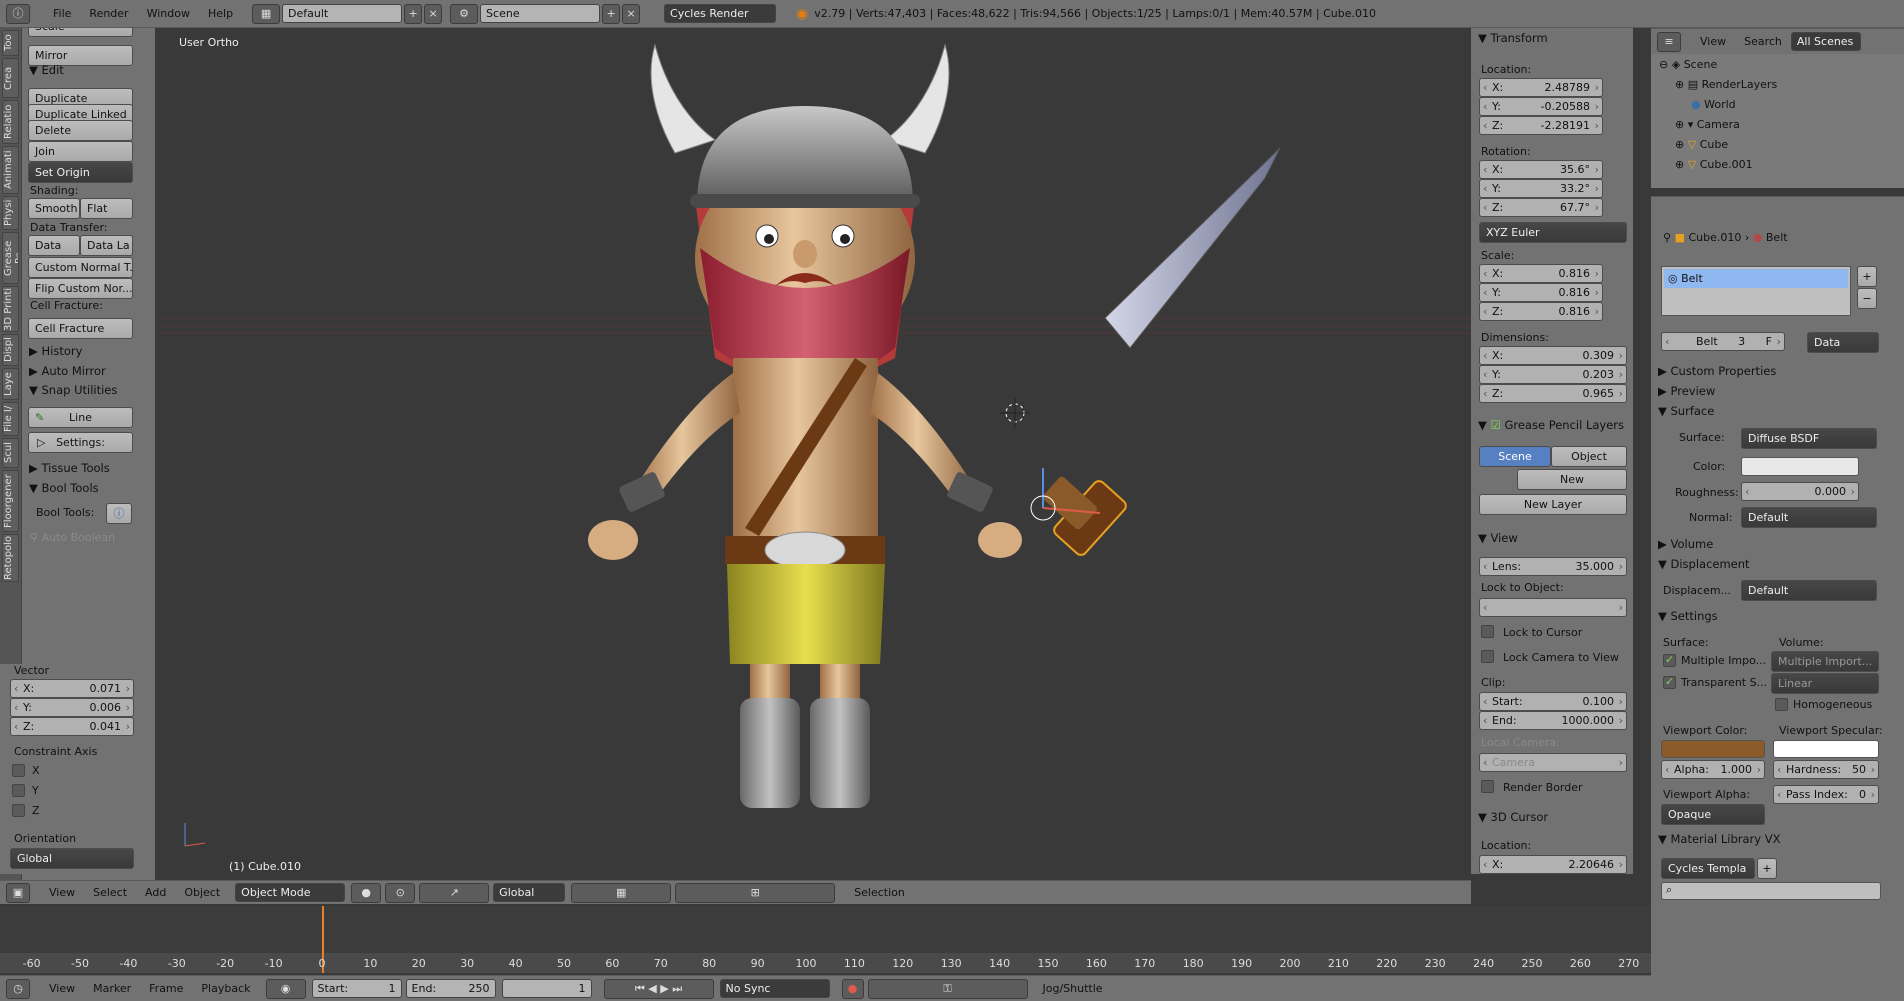 The height and width of the screenshot is (1001, 1904). I want to click on toolshelf-tab: Displ, so click(10, 350).